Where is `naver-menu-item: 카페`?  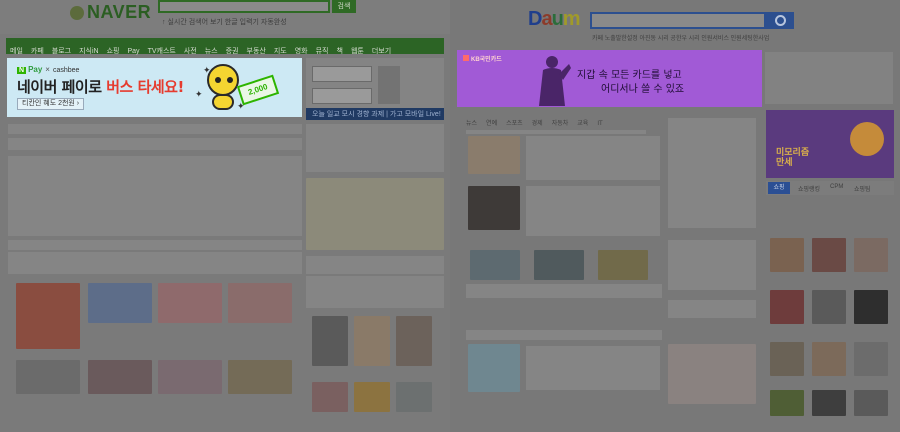
naver-menu-item: 카페 is located at coordinates (37, 49).